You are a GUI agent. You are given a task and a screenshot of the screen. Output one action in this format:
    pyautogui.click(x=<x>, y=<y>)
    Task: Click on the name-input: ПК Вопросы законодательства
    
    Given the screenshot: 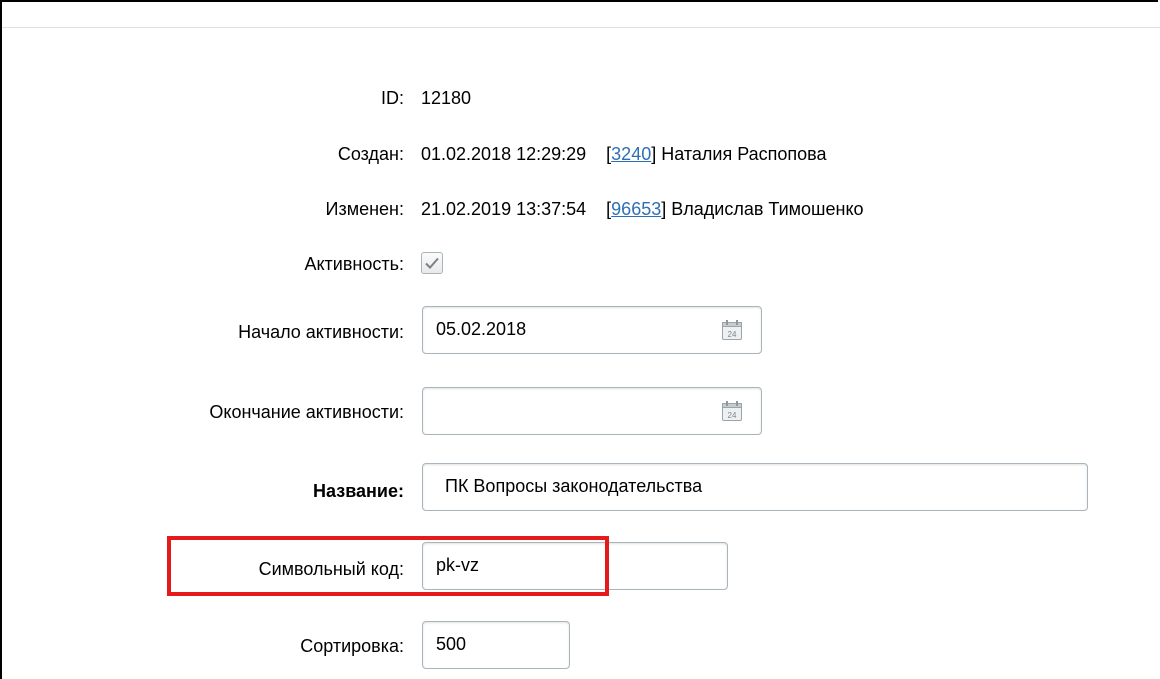 What is the action you would take?
    pyautogui.click(x=755, y=487)
    